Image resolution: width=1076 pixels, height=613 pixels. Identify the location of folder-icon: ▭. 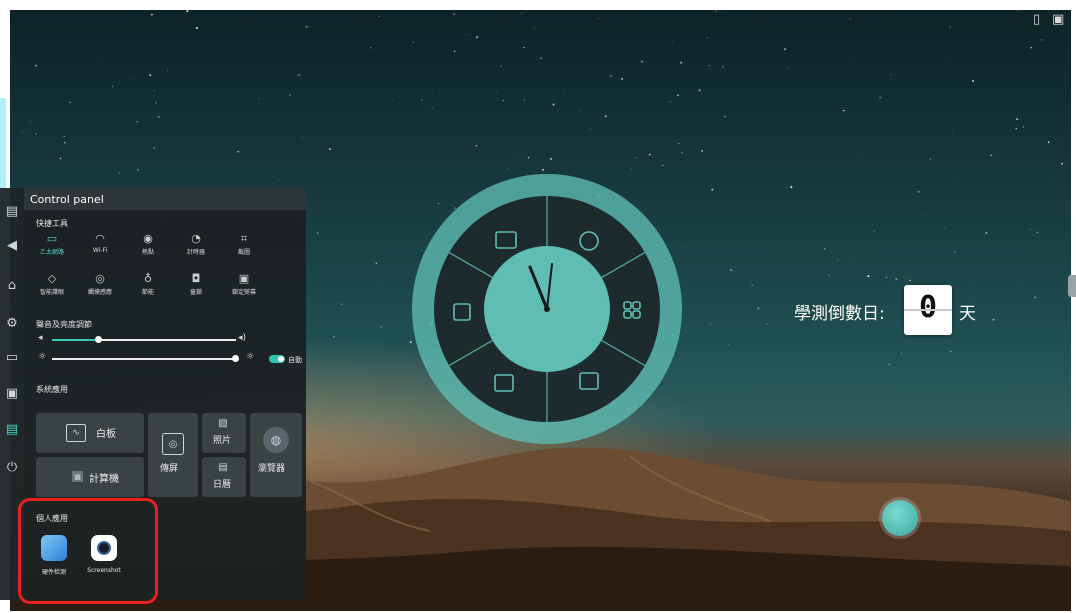
(12, 357).